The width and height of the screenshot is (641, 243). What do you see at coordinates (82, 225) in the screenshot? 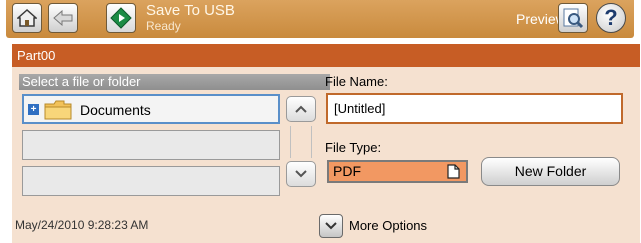
I see `date-time: May/24/2010 9:28:23 AM` at bounding box center [82, 225].